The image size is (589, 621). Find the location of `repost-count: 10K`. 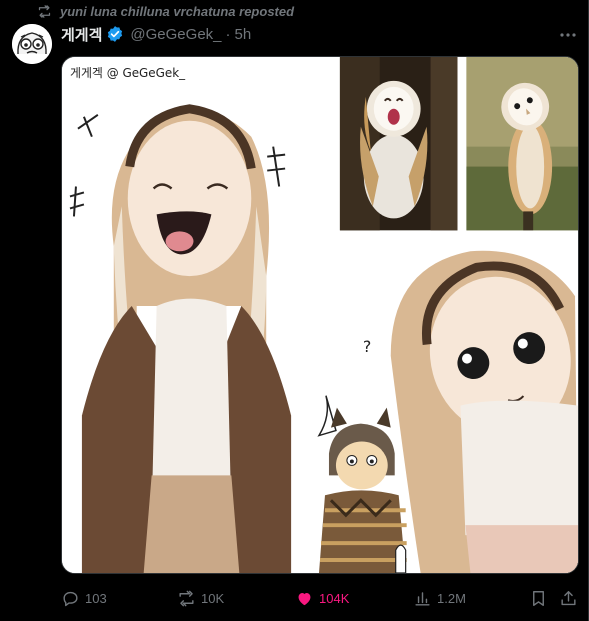

repost-count: 10K is located at coordinates (213, 598).